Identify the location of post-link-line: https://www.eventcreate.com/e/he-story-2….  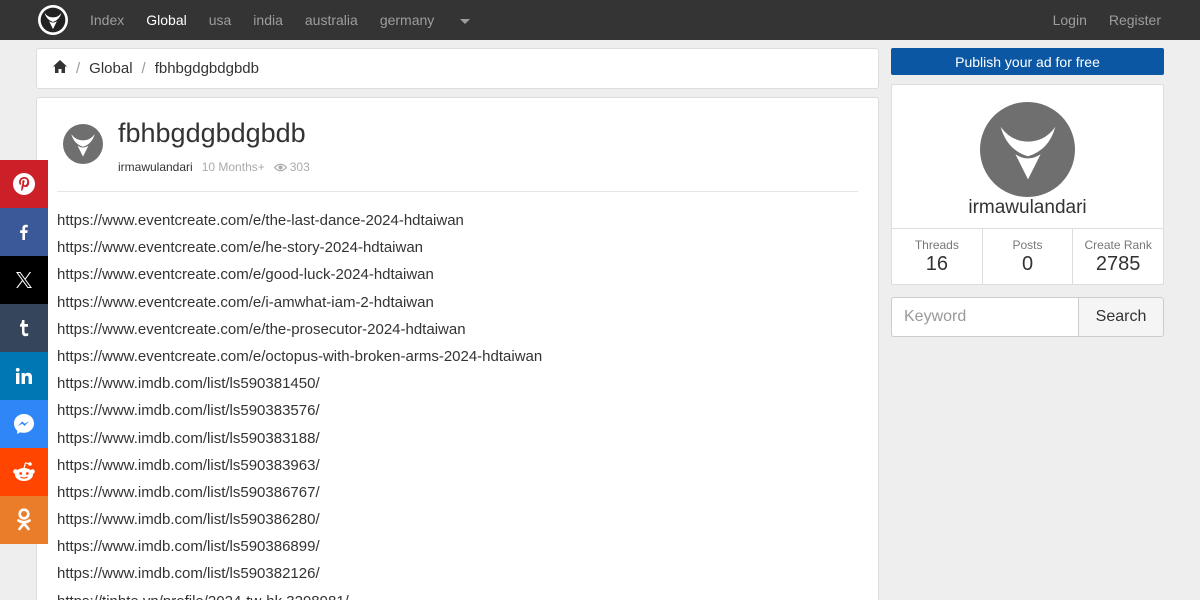
(457, 250).